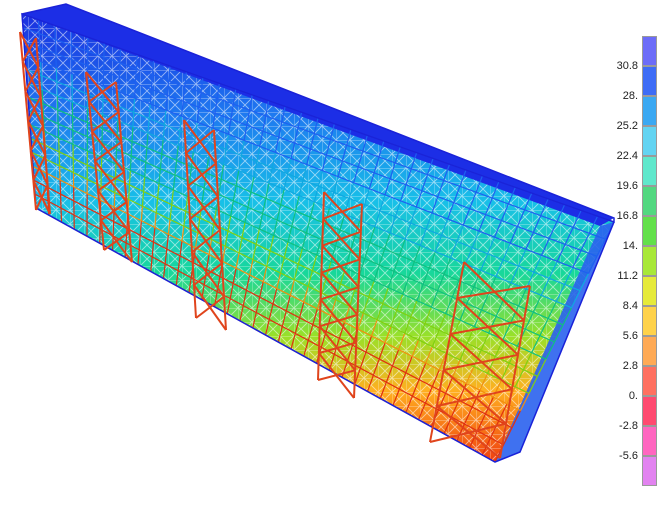  Describe the element at coordinates (630, 336) in the screenshot. I see `legend-label: 5.6` at that location.